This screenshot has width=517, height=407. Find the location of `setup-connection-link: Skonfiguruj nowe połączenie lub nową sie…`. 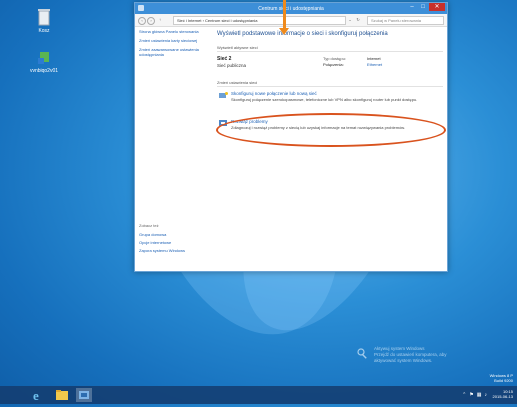

setup-connection-link: Skonfiguruj nowe połączenie lub nową sie… is located at coordinates (274, 93).